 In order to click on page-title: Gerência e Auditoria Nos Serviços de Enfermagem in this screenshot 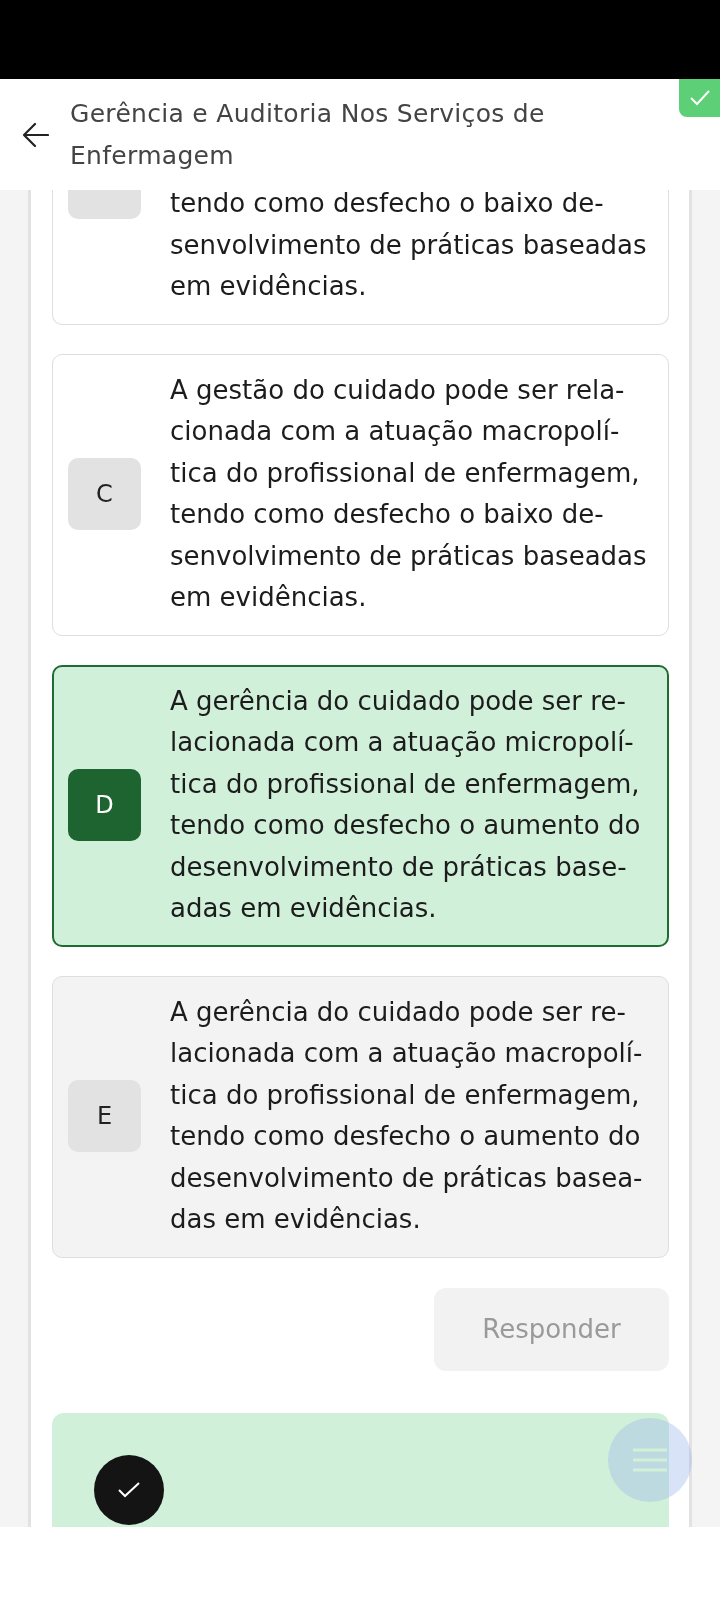, I will do `click(308, 134)`.